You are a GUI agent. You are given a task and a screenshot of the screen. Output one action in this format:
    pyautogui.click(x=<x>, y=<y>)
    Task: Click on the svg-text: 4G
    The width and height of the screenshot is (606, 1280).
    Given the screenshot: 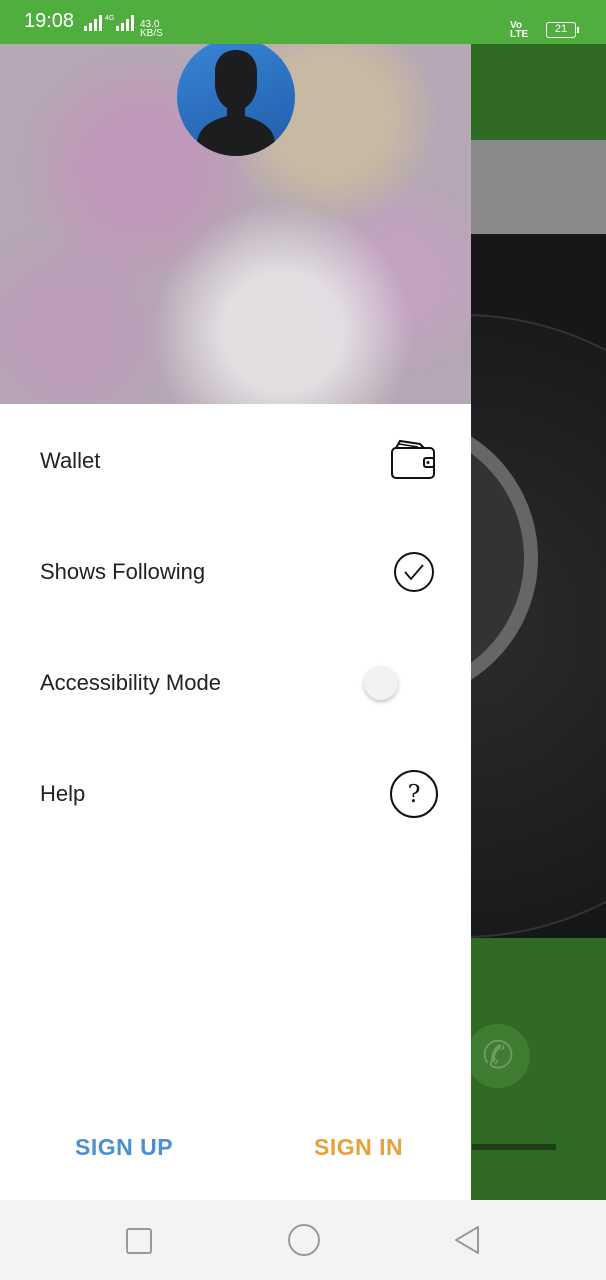 What is the action you would take?
    pyautogui.click(x=109, y=18)
    